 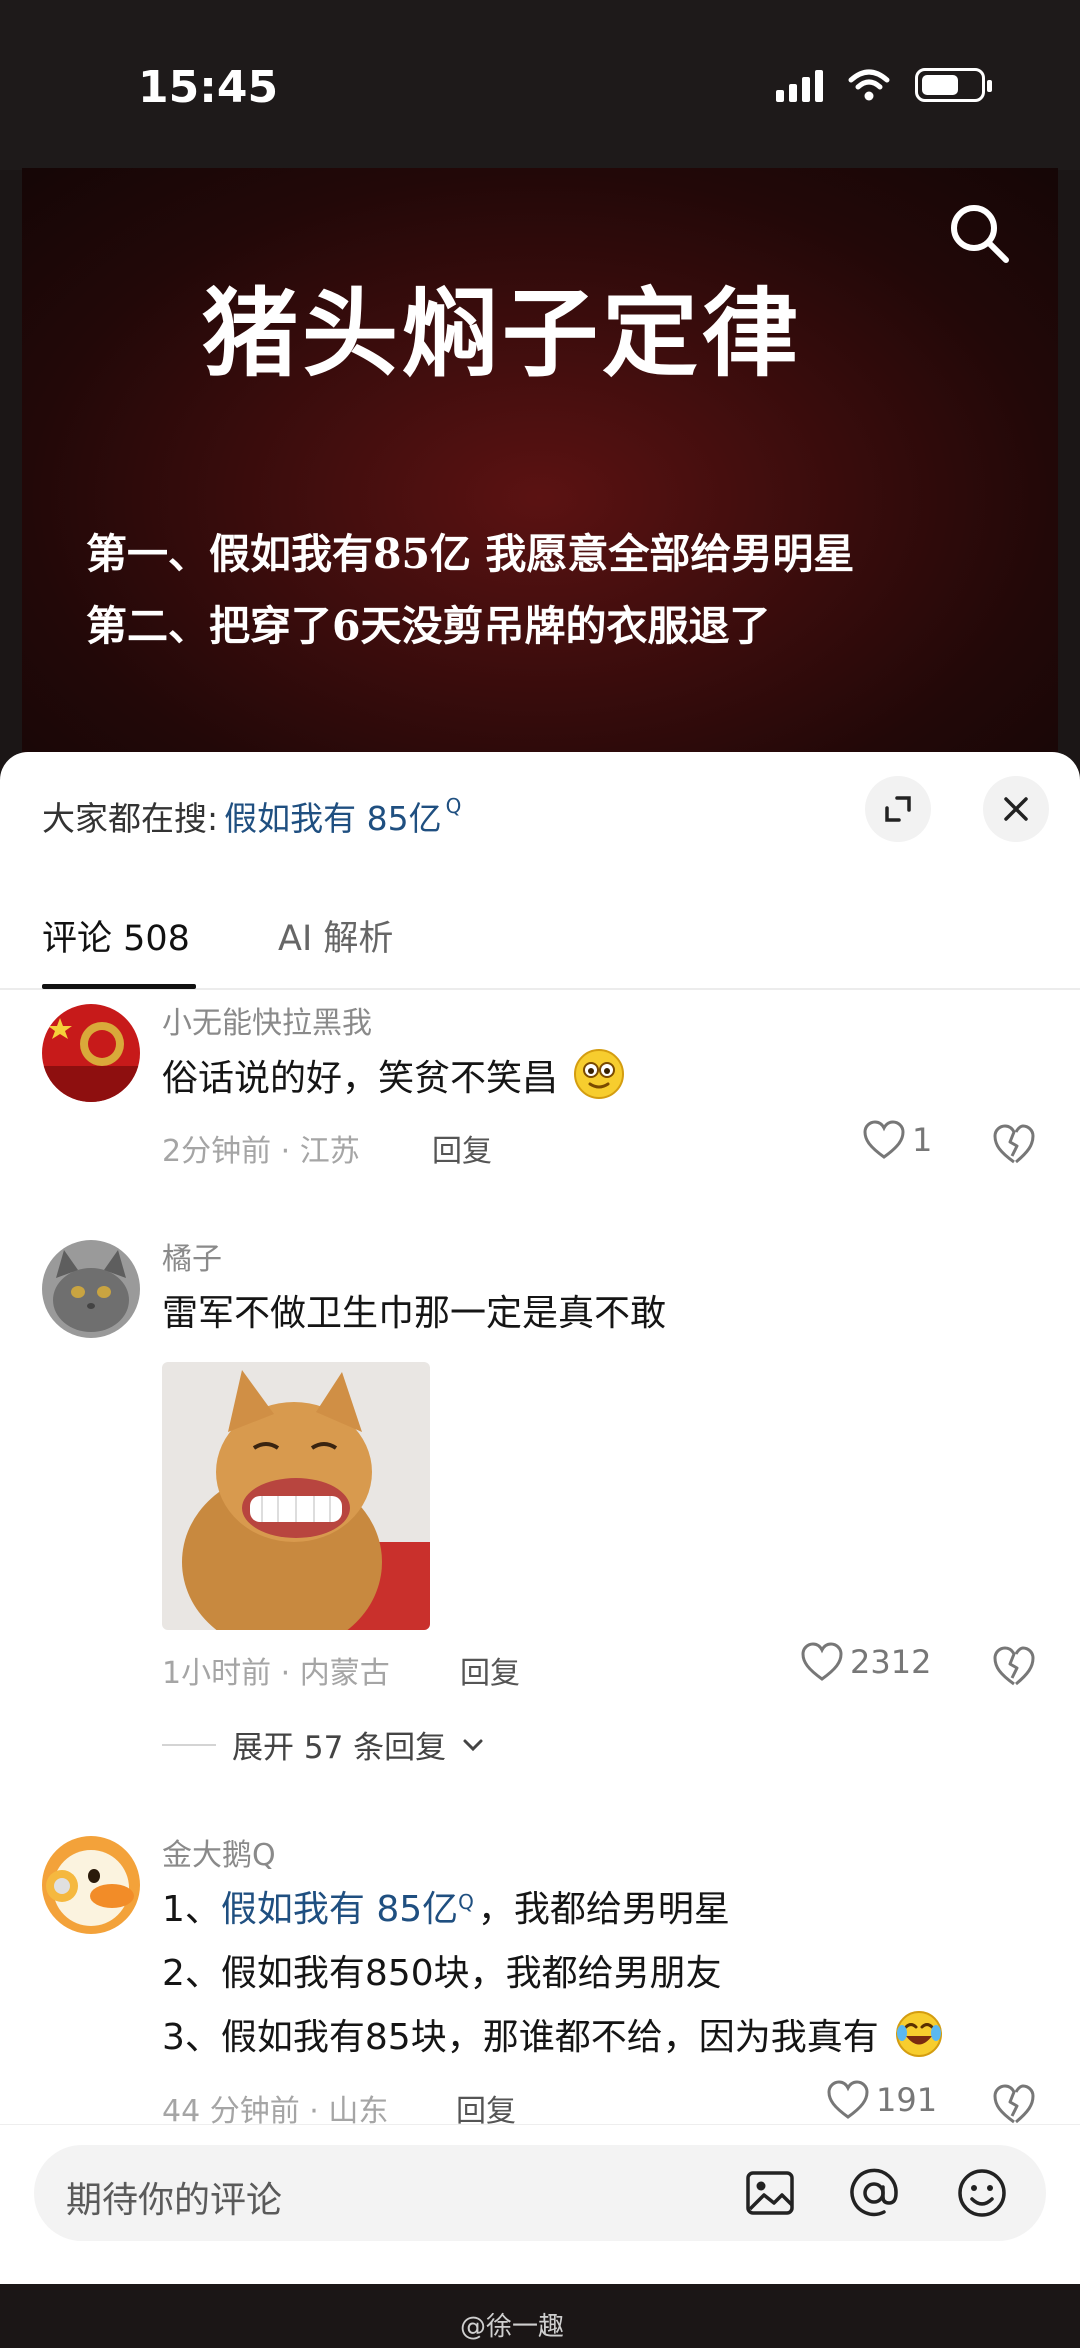 I want to click on divider, so click(x=189, y=1744).